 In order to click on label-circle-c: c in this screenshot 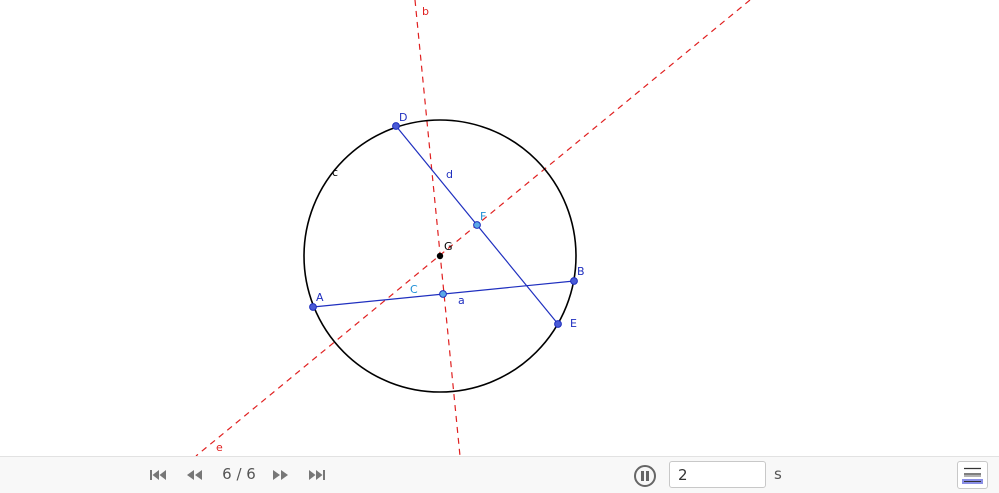, I will do `click(335, 172)`.